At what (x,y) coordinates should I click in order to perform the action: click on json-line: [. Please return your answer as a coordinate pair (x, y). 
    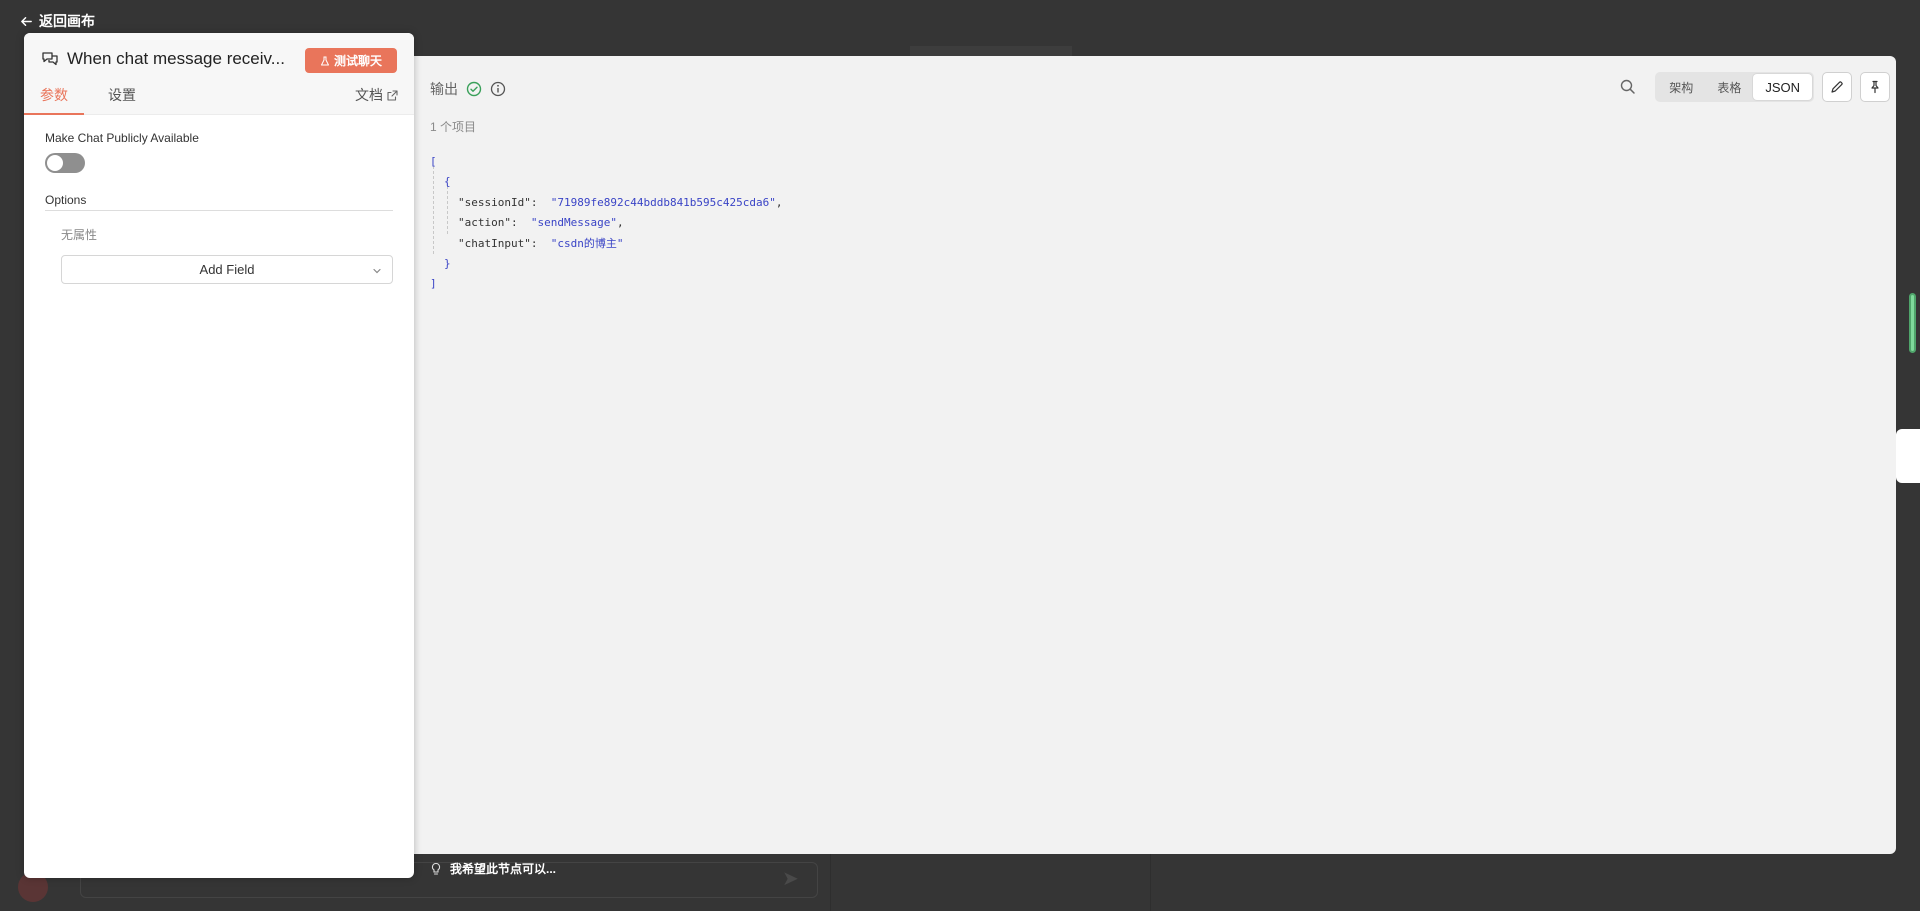
    Looking at the image, I should click on (606, 162).